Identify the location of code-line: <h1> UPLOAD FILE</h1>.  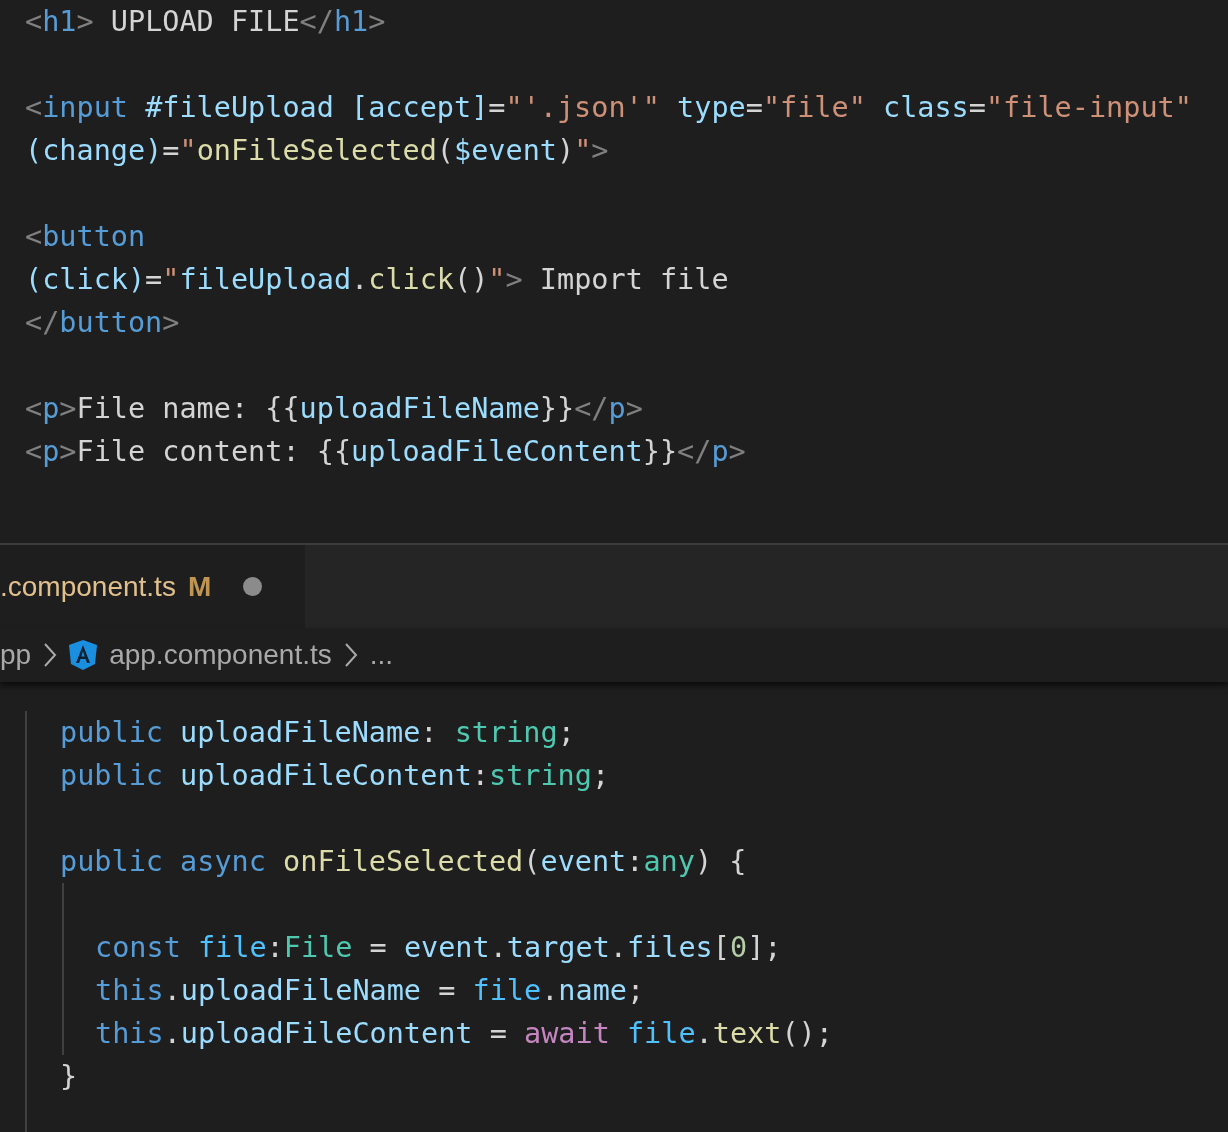
(205, 22).